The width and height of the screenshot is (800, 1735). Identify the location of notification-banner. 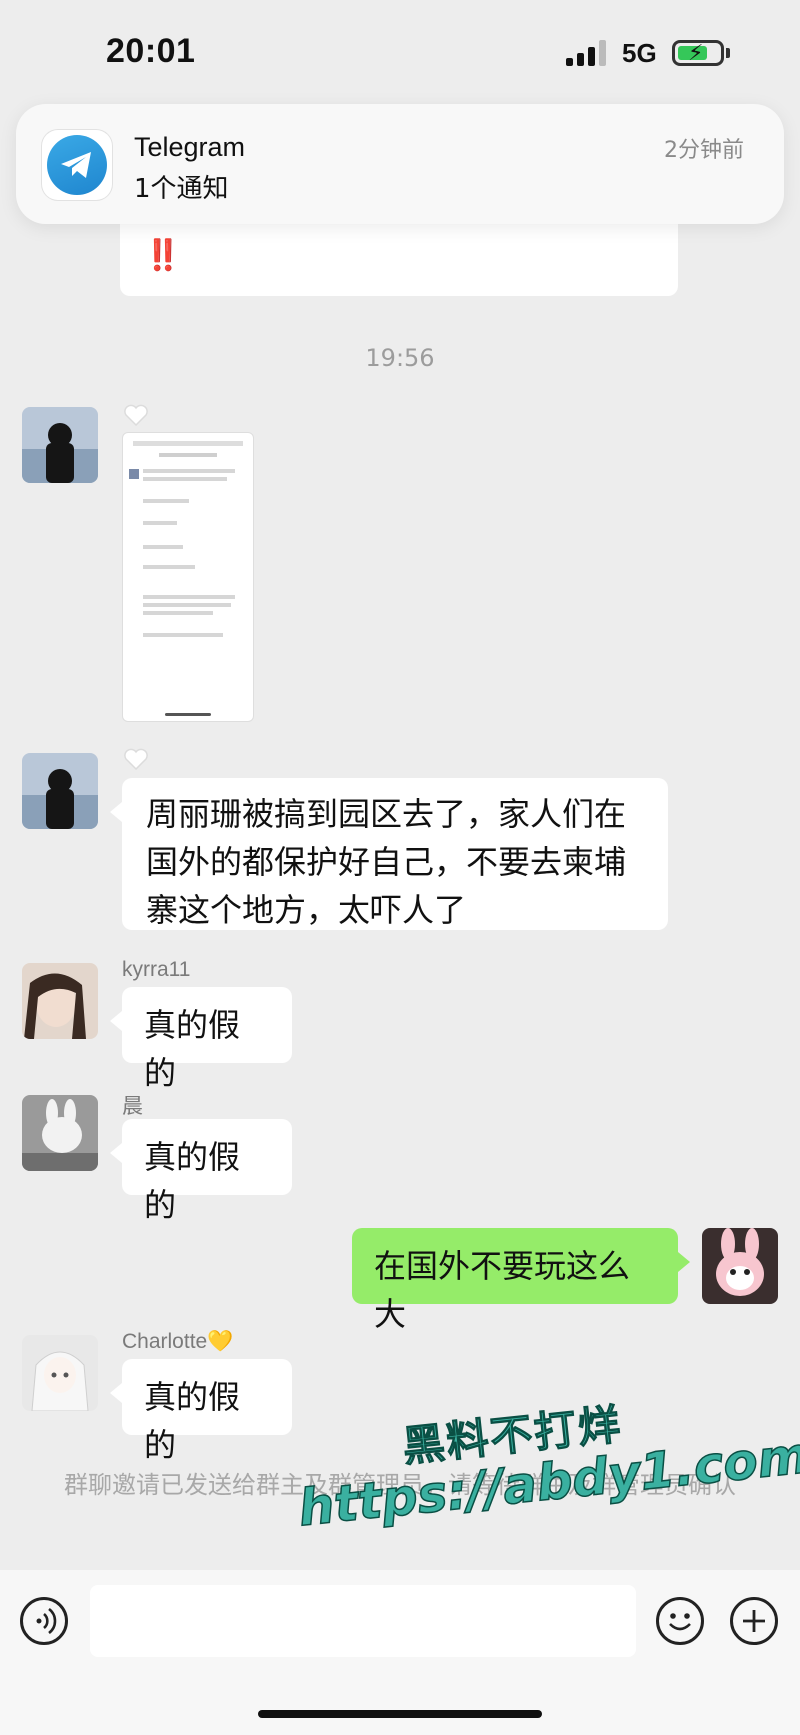
(400, 164).